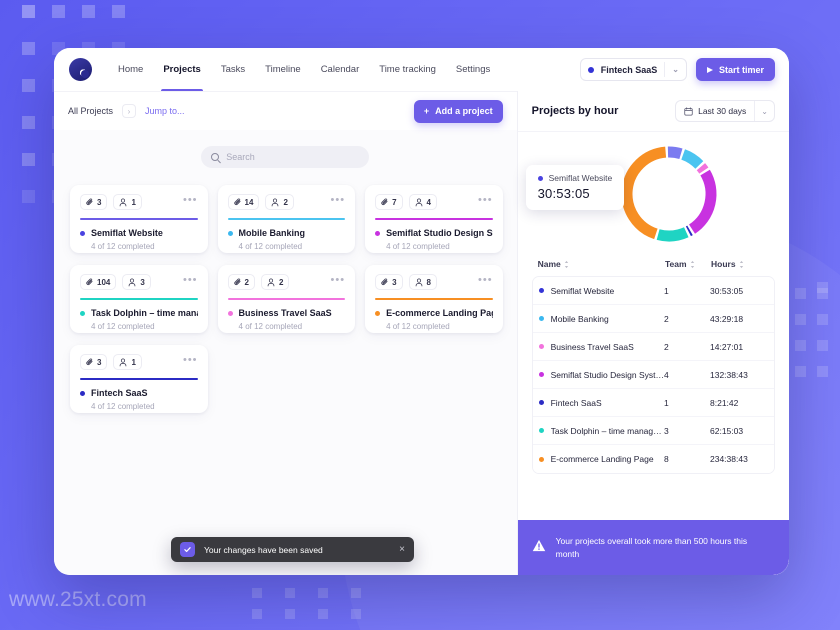 Image resolution: width=840 pixels, height=630 pixels. What do you see at coordinates (243, 202) in the screenshot?
I see `attachment-count-chip: 14` at bounding box center [243, 202].